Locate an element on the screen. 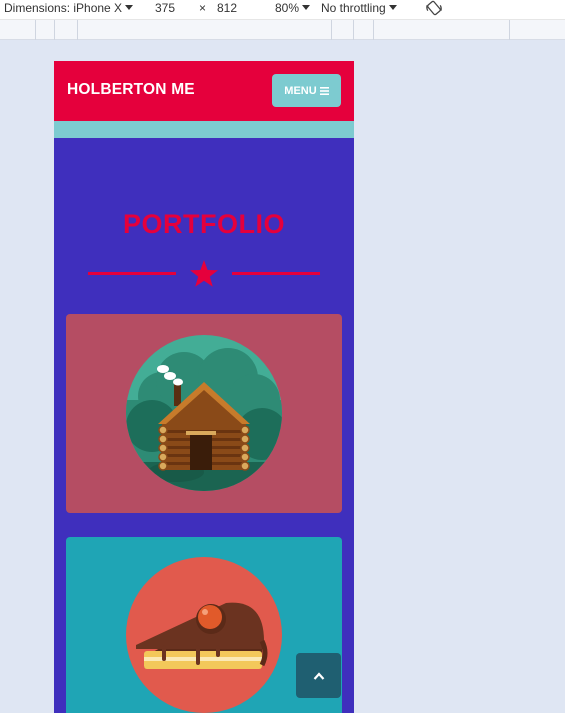 The image size is (565, 713). zoom-label: 80% is located at coordinates (287, 8).